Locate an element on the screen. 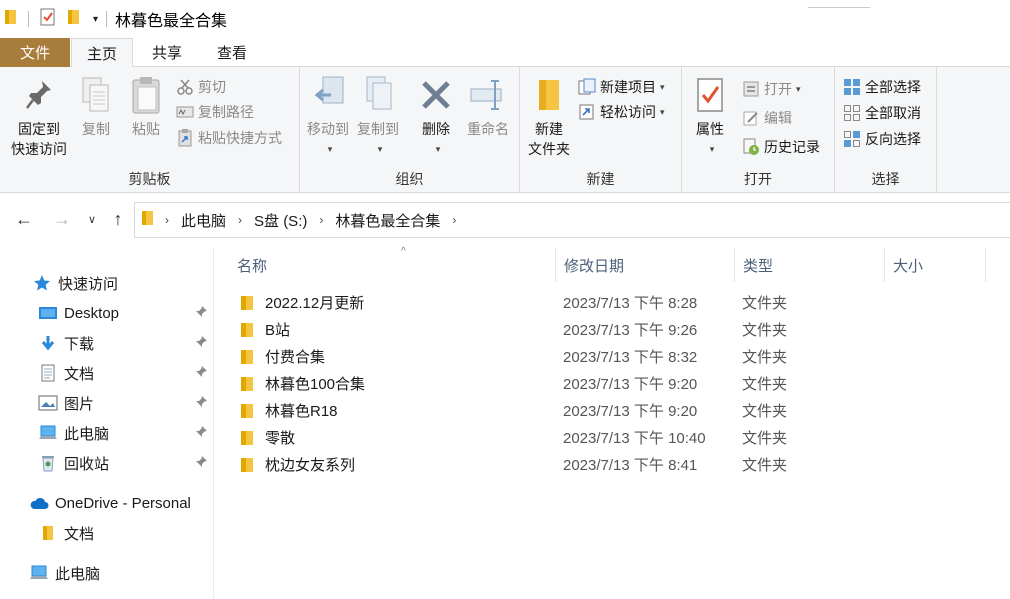 The width and height of the screenshot is (1010, 599). column-header-type: 类型 is located at coordinates (810, 265).